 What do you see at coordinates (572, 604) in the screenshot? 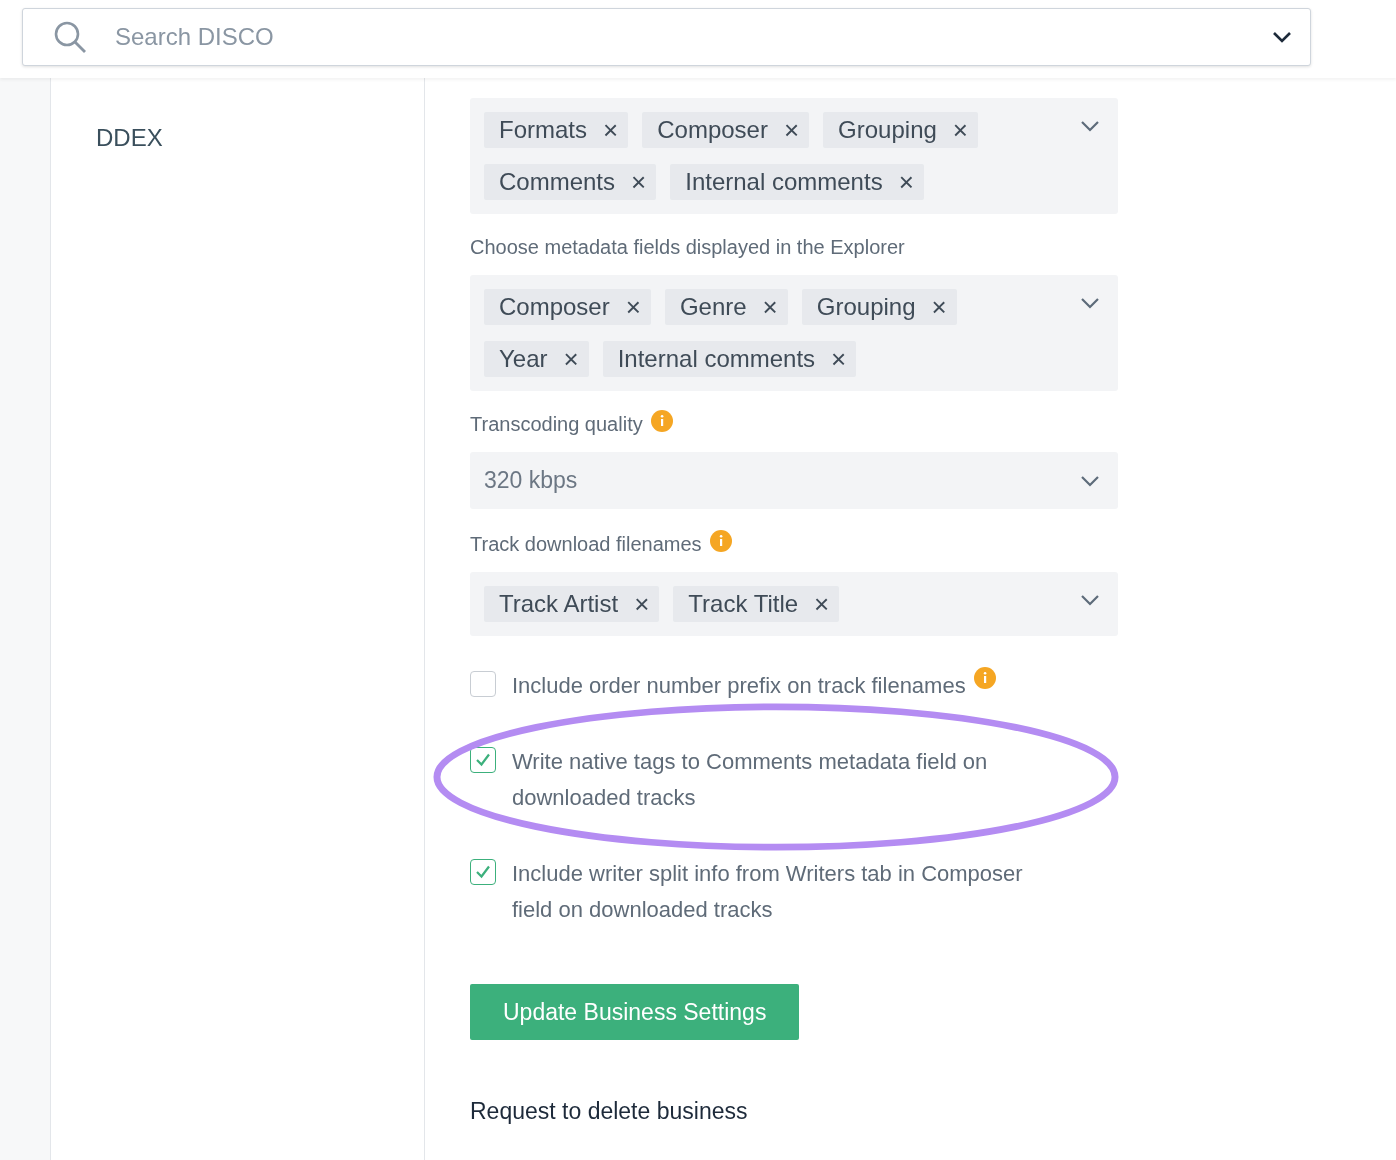
I see `tag-chip: Track Artist ×` at bounding box center [572, 604].